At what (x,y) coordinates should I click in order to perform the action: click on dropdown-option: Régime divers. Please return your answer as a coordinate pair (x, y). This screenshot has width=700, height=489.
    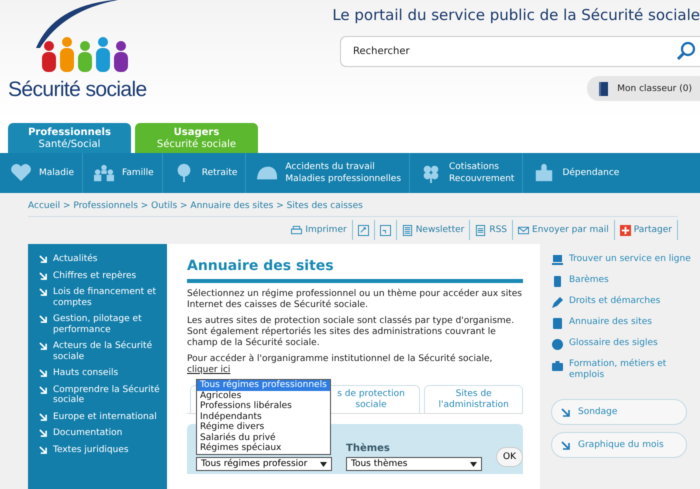
    Looking at the image, I should click on (263, 427).